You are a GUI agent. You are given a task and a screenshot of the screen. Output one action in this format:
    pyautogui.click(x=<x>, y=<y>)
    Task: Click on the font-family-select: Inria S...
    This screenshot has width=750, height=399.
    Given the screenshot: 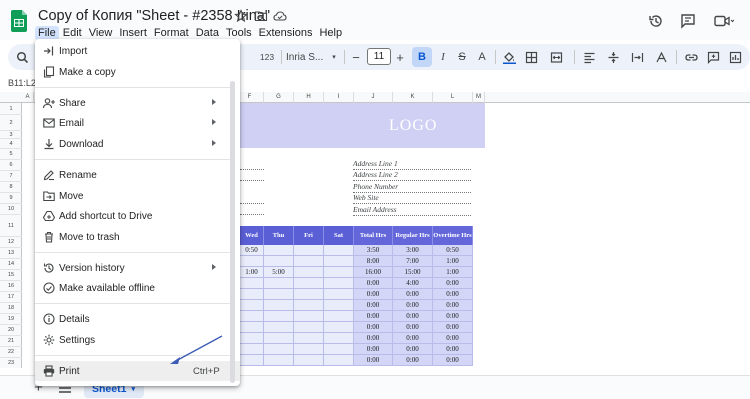 What is the action you would take?
    pyautogui.click(x=309, y=57)
    